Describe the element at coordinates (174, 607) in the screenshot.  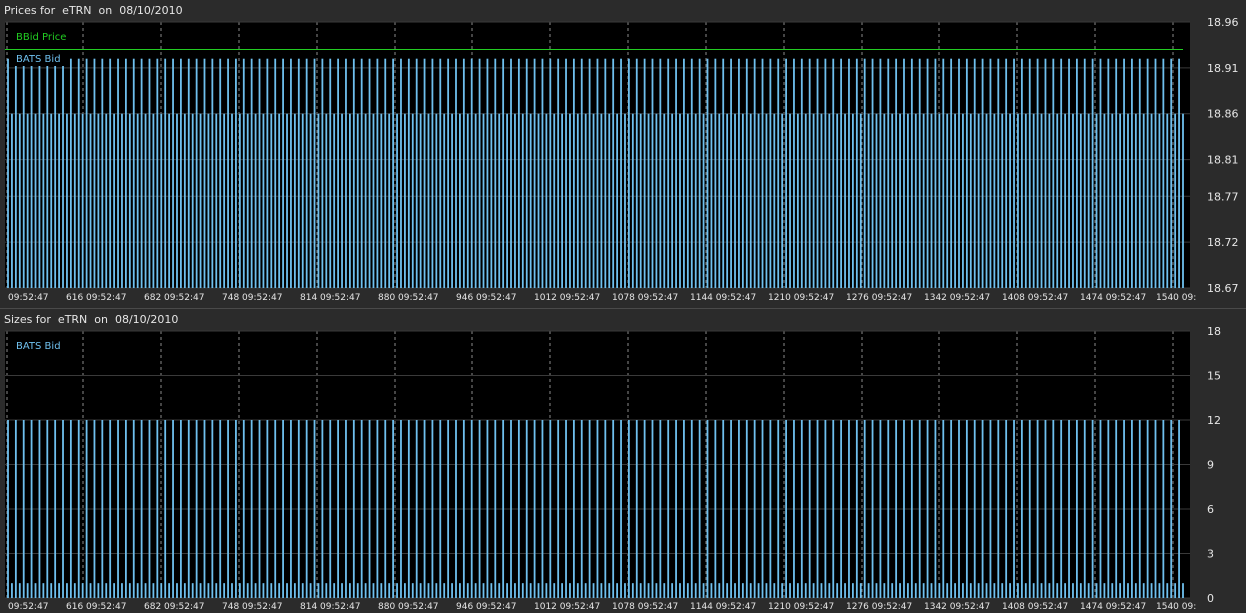
I see `x-tick-label: 682 09:52:47` at that location.